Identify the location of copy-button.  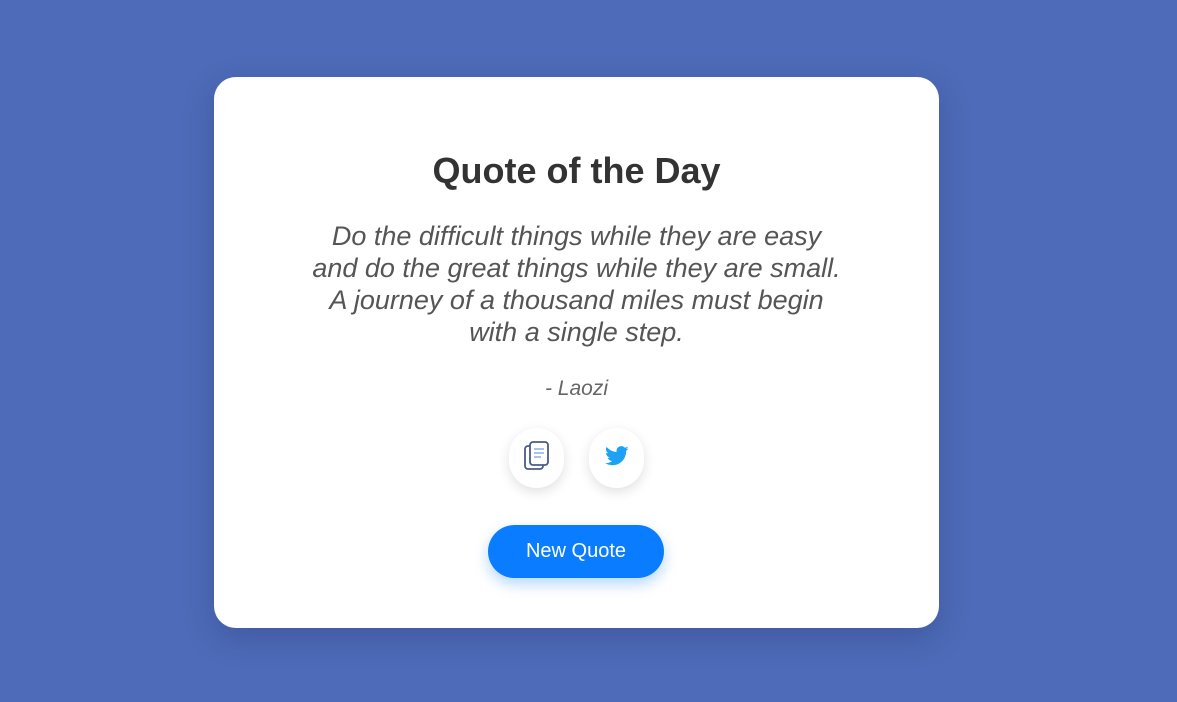
(536, 458).